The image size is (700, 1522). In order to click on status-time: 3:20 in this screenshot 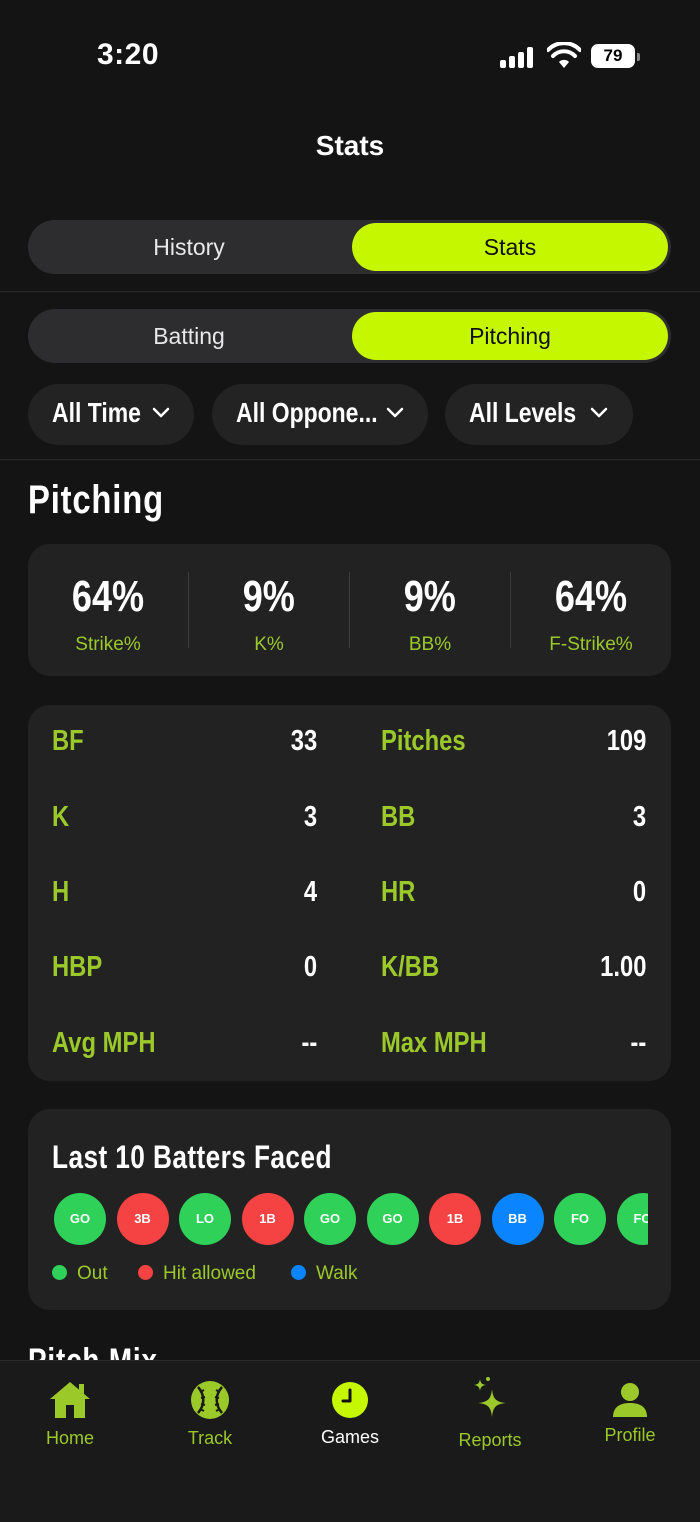, I will do `click(128, 54)`.